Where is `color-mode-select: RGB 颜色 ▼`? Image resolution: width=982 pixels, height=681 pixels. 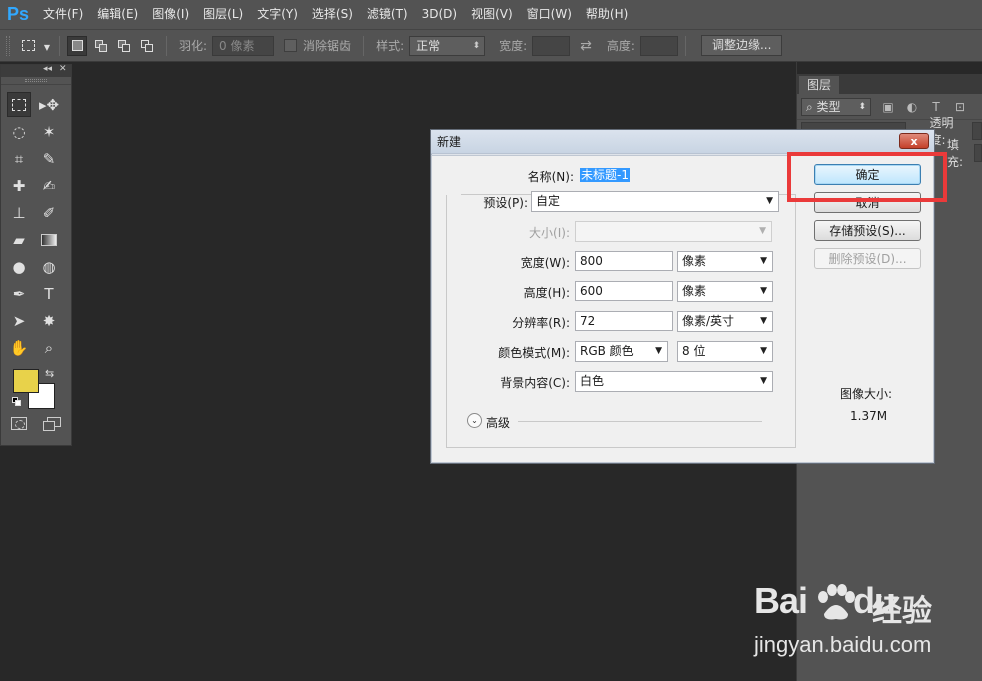 color-mode-select: RGB 颜色 ▼ is located at coordinates (621, 351).